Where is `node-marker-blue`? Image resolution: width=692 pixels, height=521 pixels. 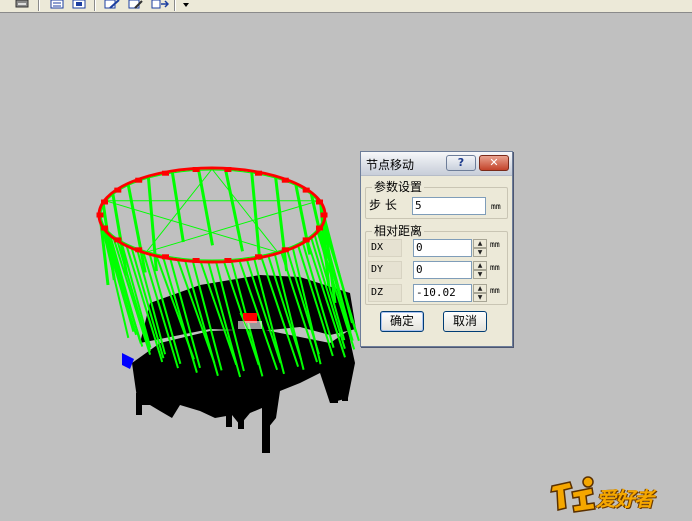 node-marker-blue is located at coordinates (128, 361).